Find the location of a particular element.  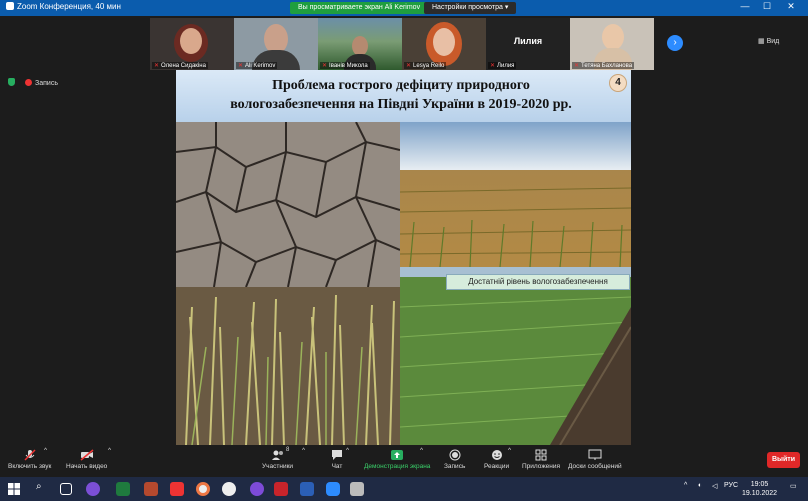

audio-options-caret: ^ is located at coordinates (45, 450).